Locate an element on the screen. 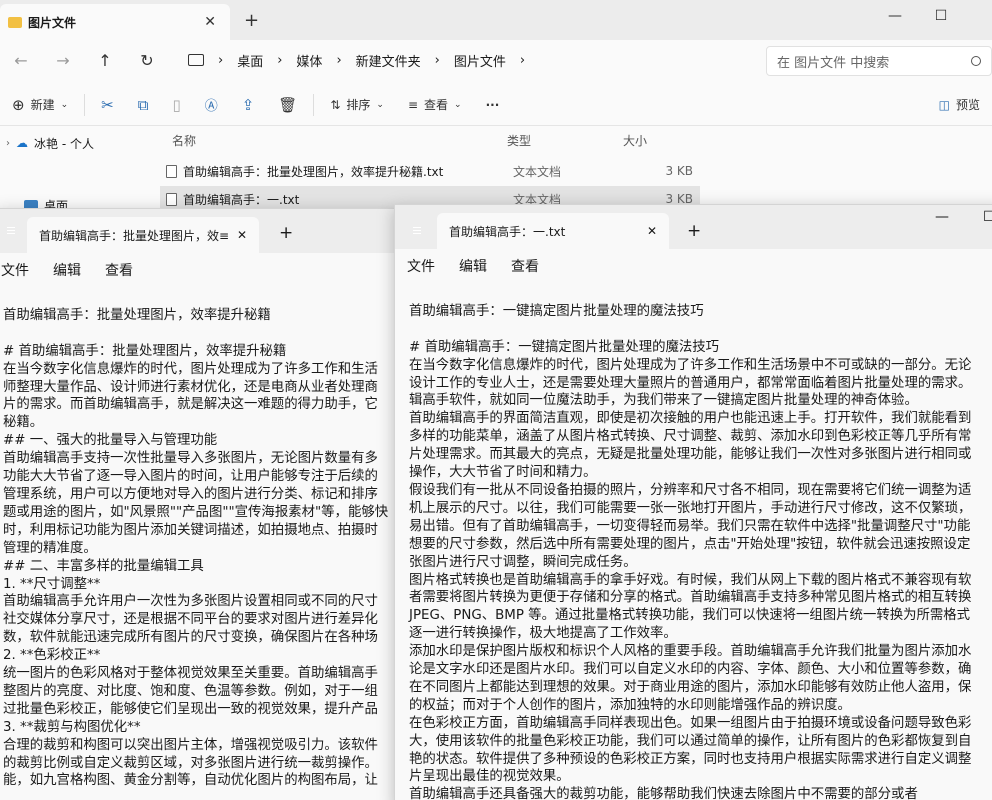 The height and width of the screenshot is (800, 992). file-row: 首助编辑高手：批量处理图片，效率提升秘籍.txt 文本文档 3 KB is located at coordinates (430, 171).